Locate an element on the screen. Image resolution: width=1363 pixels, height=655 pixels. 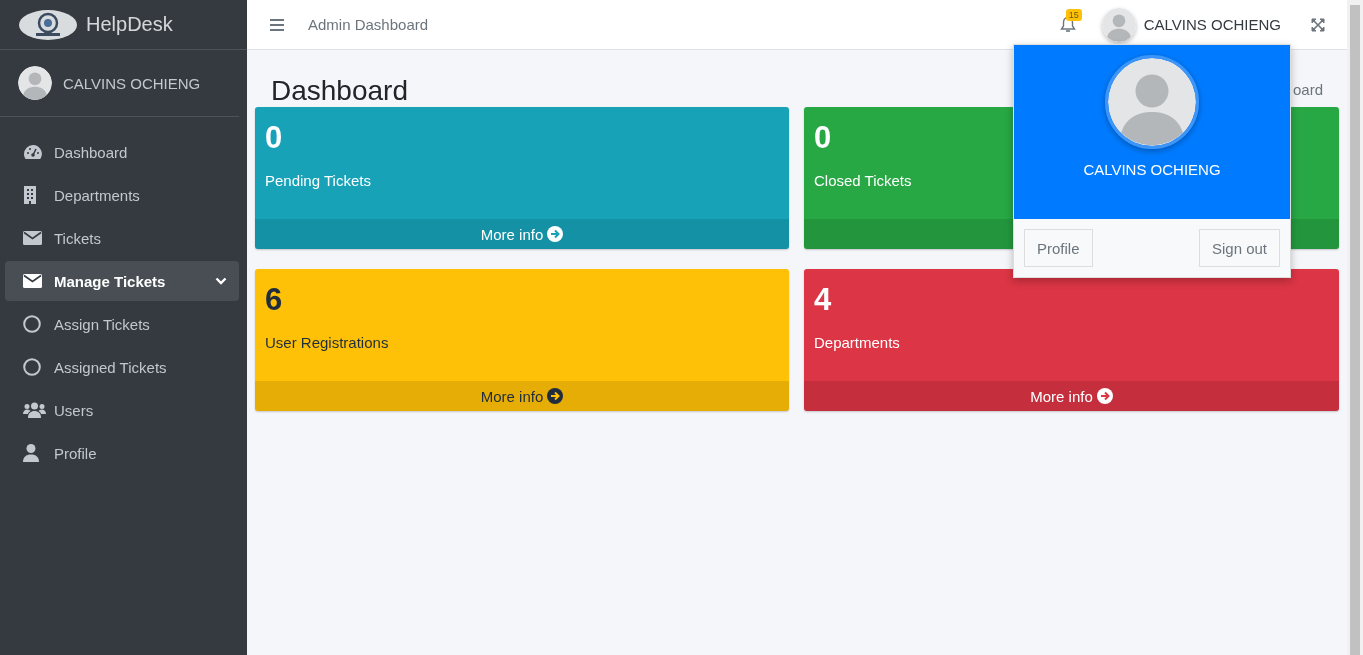
logo-icon is located at coordinates (48, 24).